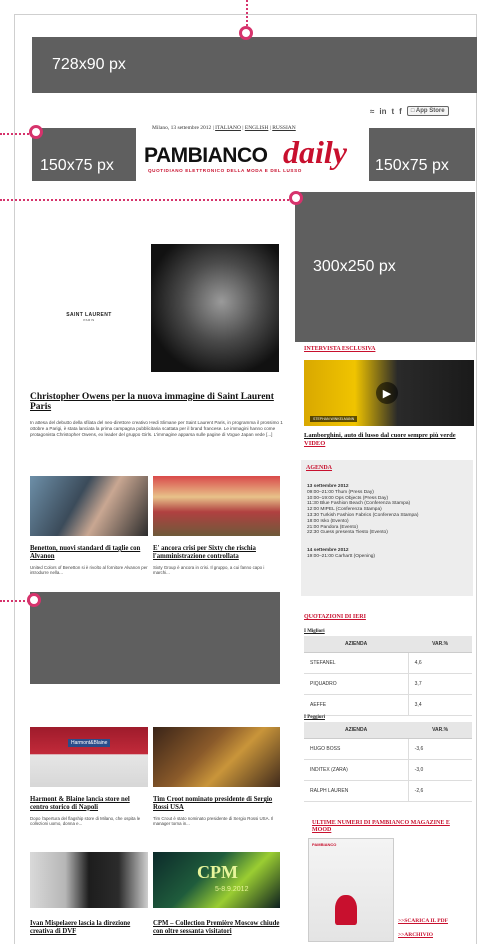  What do you see at coordinates (335, 617) in the screenshot?
I see `quotes-label: QUOTAZIONI DI IERI` at bounding box center [335, 617].